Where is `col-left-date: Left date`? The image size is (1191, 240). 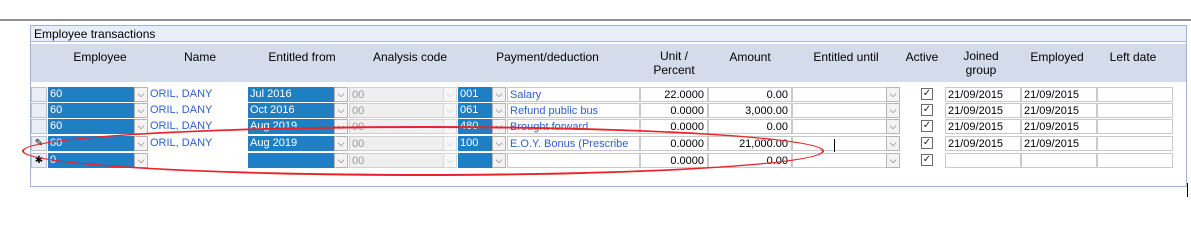 col-left-date: Left date is located at coordinates (1133, 63).